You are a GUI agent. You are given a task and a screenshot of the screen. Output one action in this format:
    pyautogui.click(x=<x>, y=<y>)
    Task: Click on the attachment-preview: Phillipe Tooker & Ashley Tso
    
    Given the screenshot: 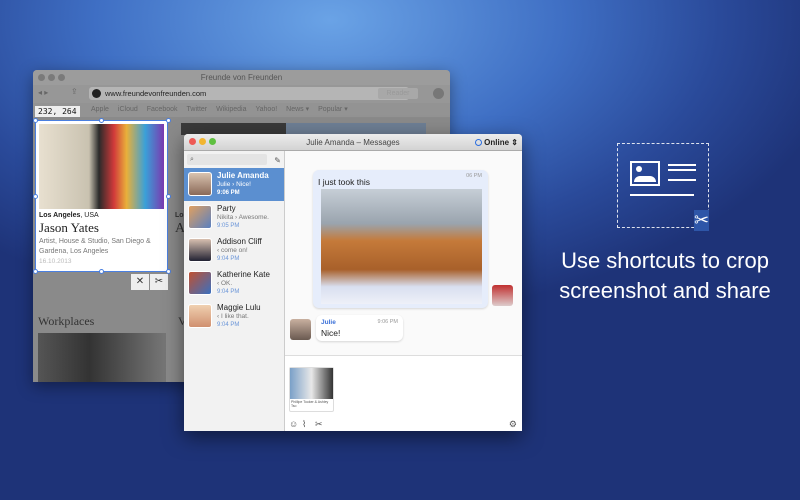 What is the action you would take?
    pyautogui.click(x=311, y=389)
    